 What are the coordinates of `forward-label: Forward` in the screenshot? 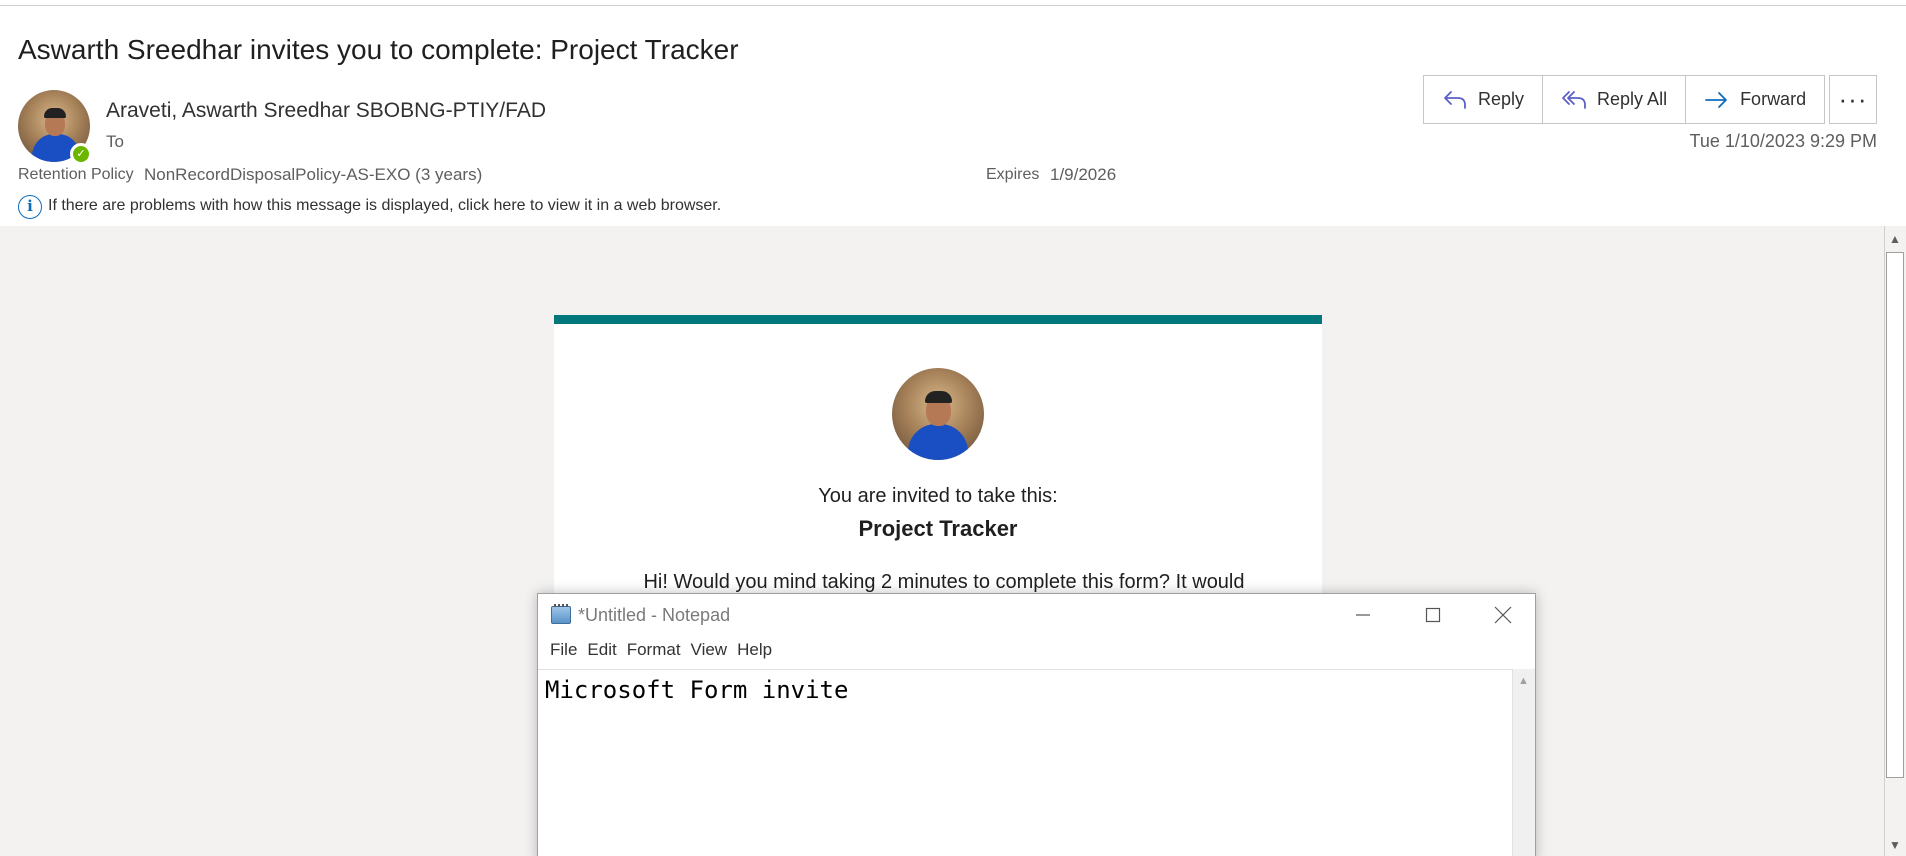 It's located at (1773, 99).